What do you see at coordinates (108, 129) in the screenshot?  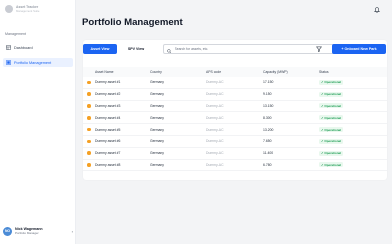 I see `asset-name: Dummy asset #5` at bounding box center [108, 129].